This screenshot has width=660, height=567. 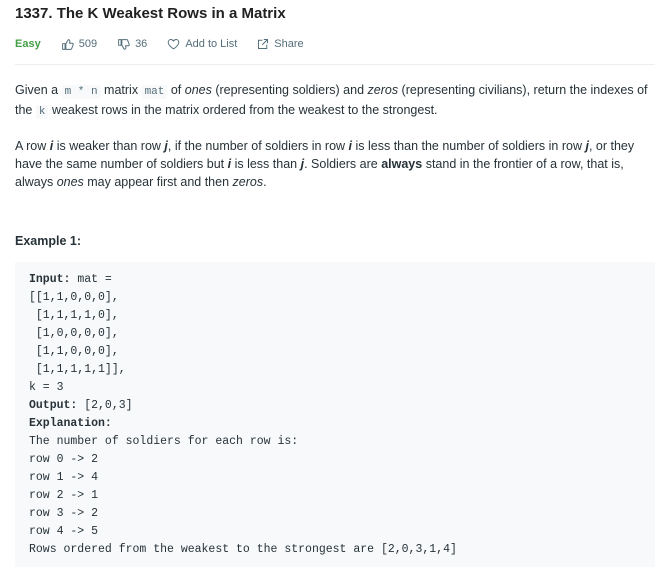 What do you see at coordinates (70, 423) in the screenshot?
I see `explanation-label: Explanation:` at bounding box center [70, 423].